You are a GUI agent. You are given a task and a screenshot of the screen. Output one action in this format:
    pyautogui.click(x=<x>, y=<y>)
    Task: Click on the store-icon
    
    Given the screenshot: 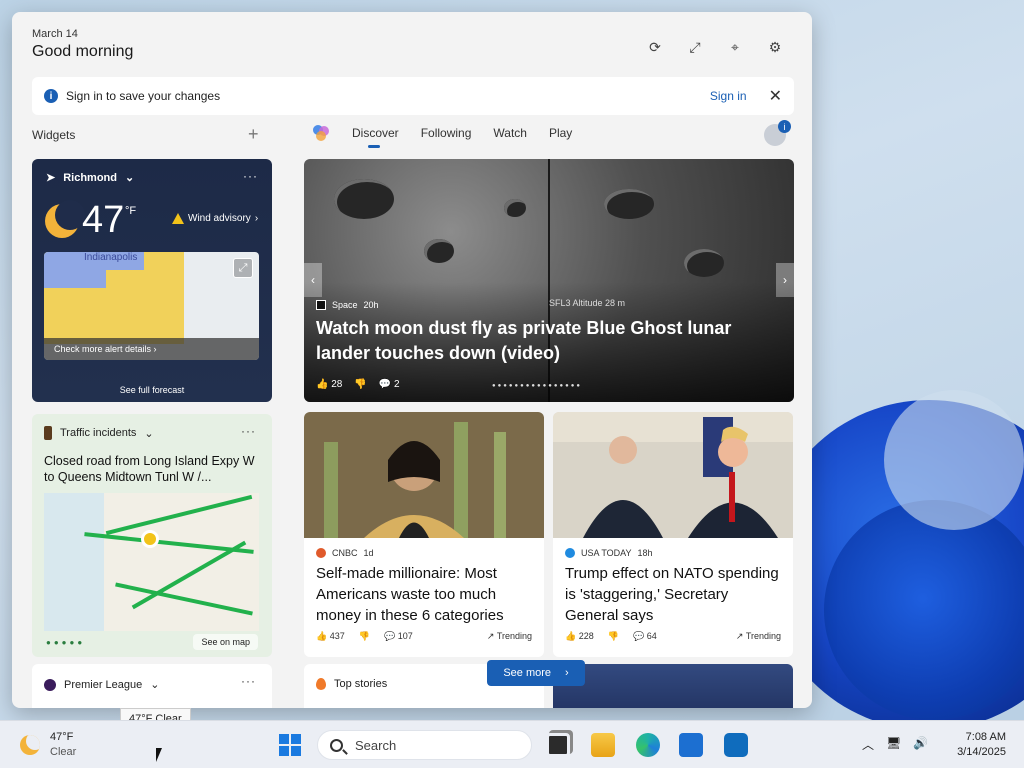 What is the action you would take?
    pyautogui.click(x=691, y=745)
    